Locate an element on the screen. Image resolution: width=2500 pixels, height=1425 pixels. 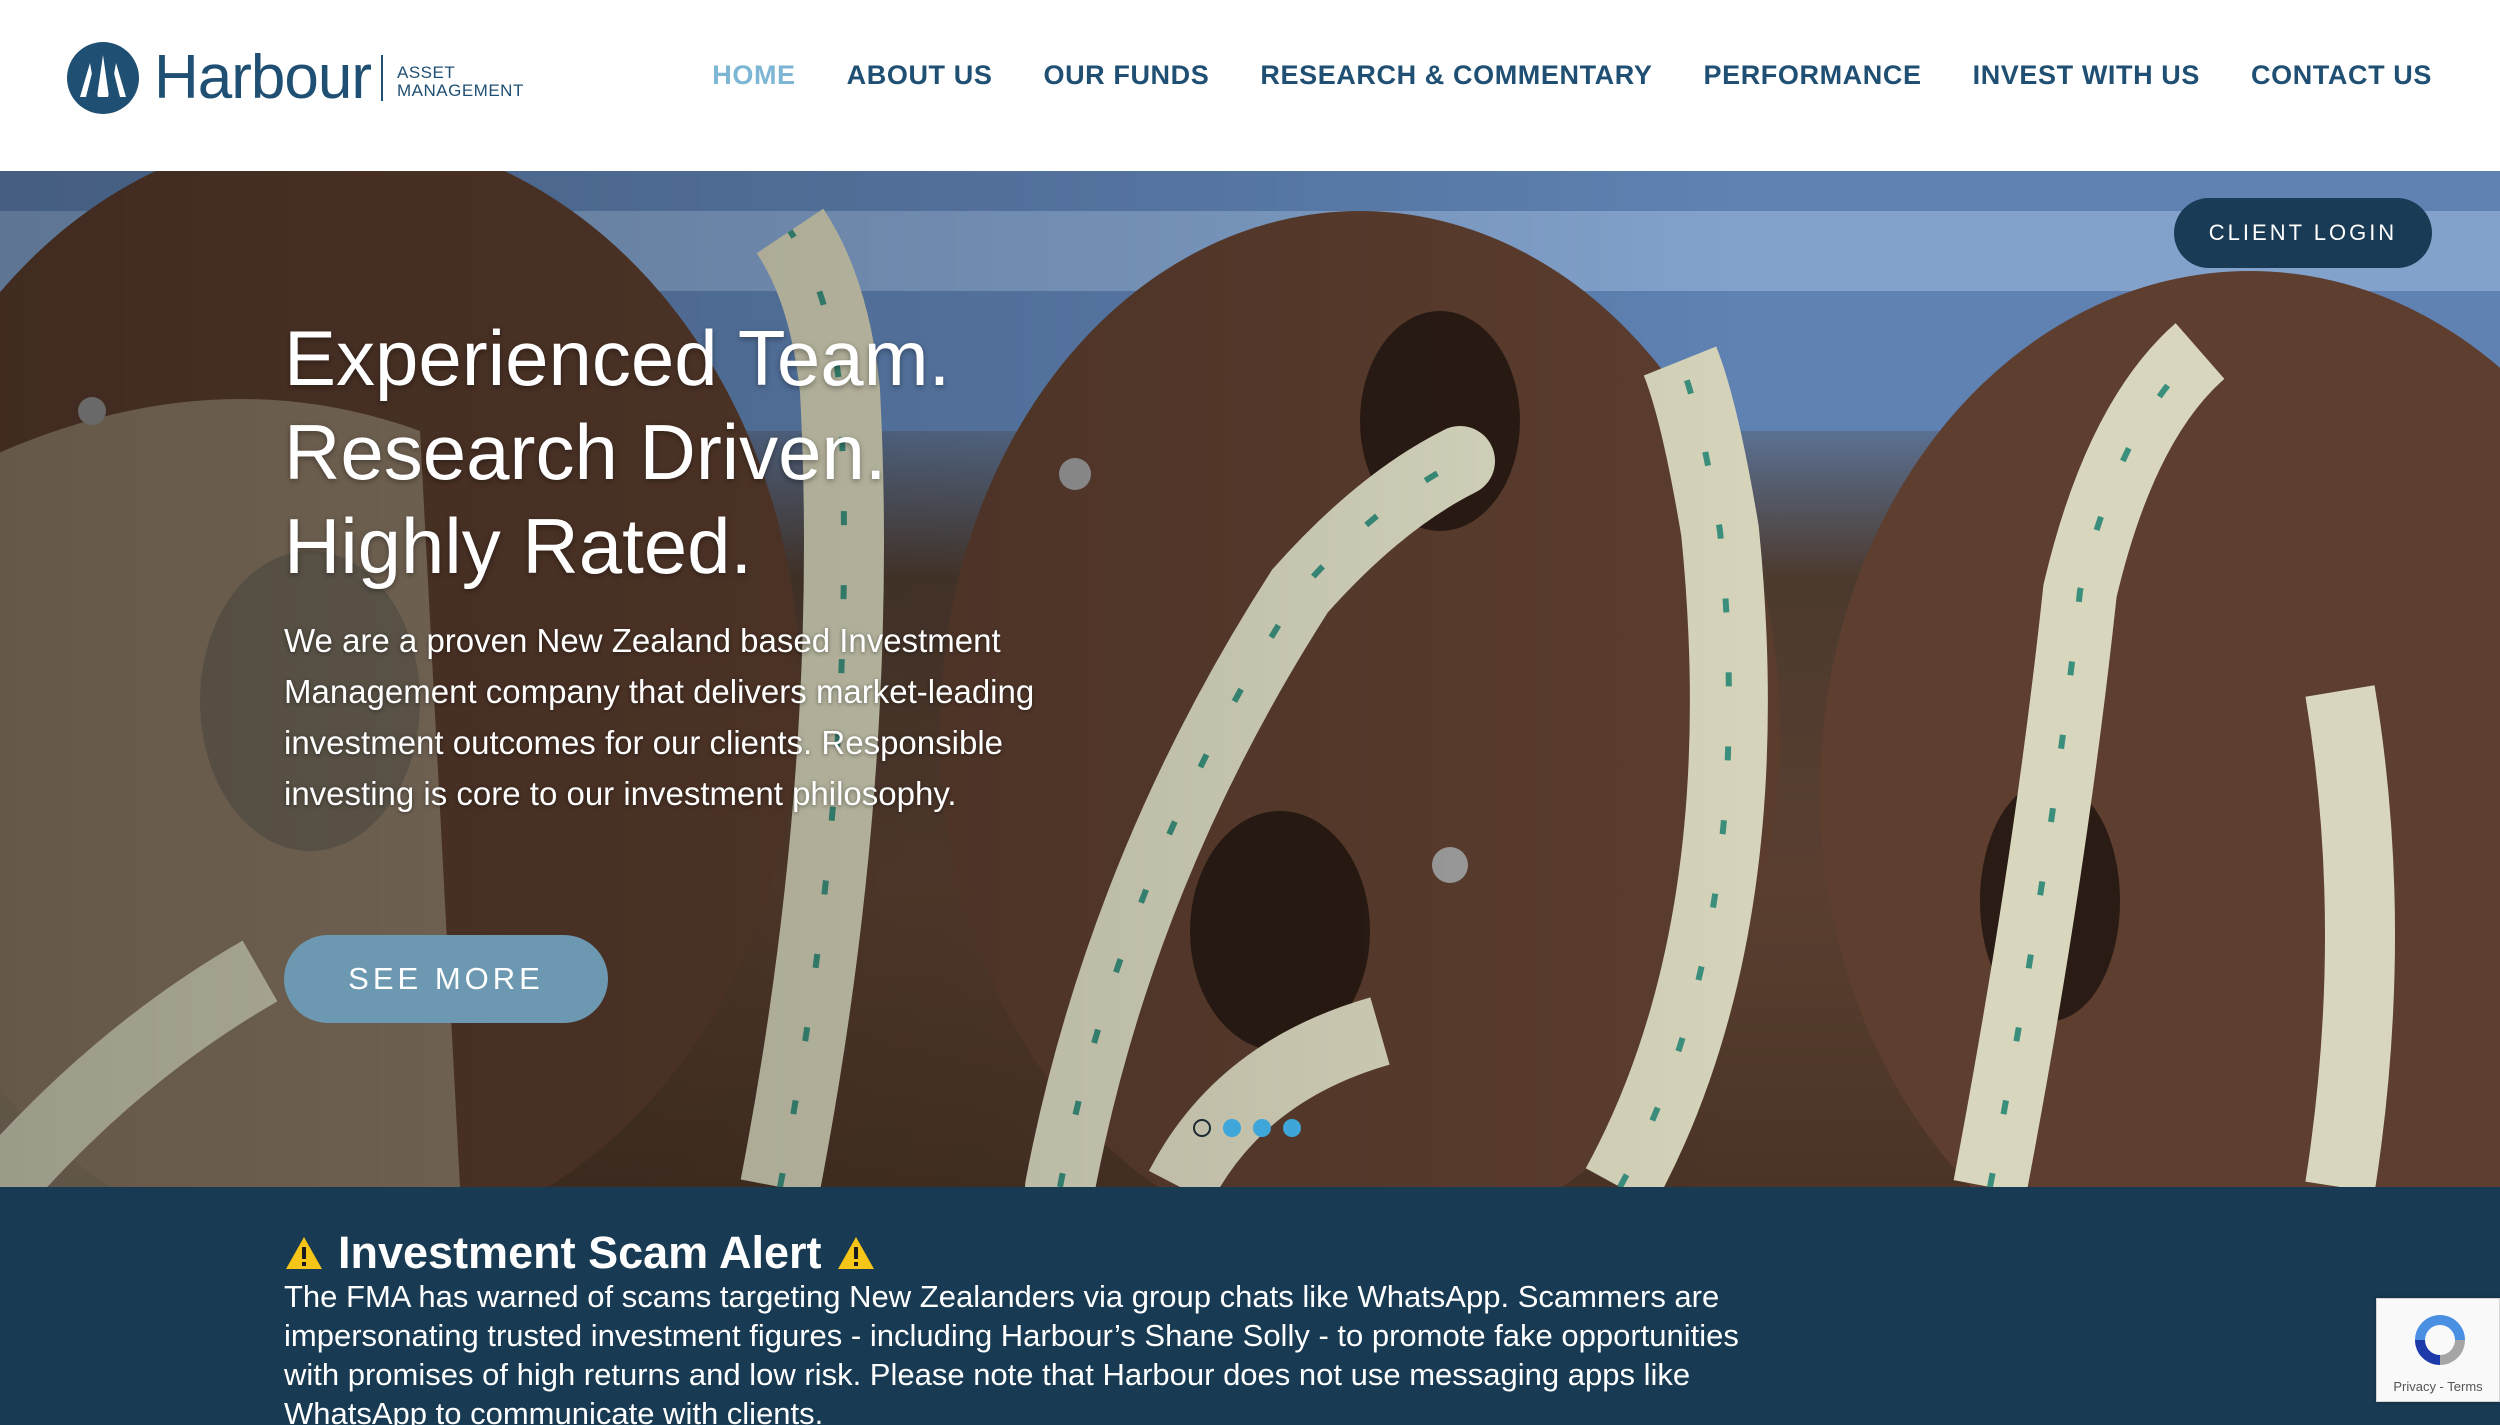
sails-circle-icon is located at coordinates (103, 78).